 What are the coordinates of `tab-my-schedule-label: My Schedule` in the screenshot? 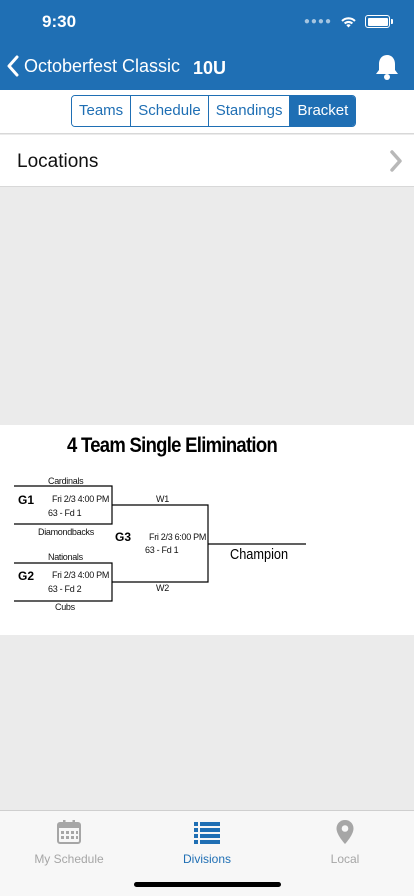 It's located at (69, 859).